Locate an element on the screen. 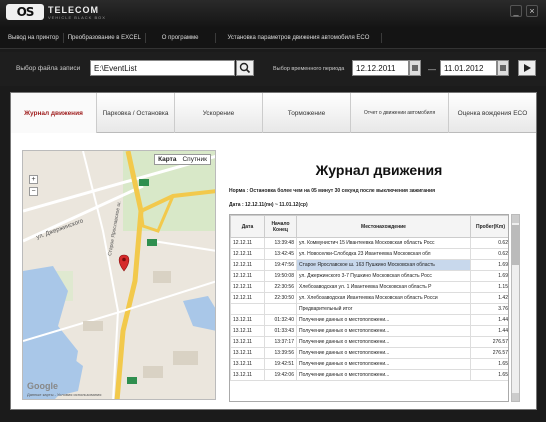 This screenshot has height=422, width=546. logo-name: TELECOM is located at coordinates (73, 9).